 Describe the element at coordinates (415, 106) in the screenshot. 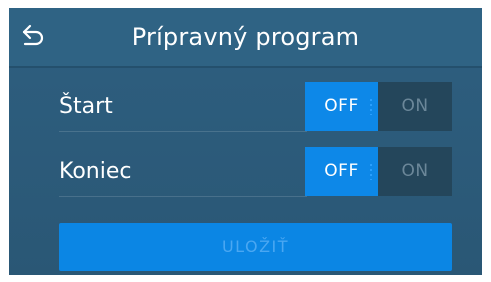

I see `toggle-start-on-option: ON` at that location.